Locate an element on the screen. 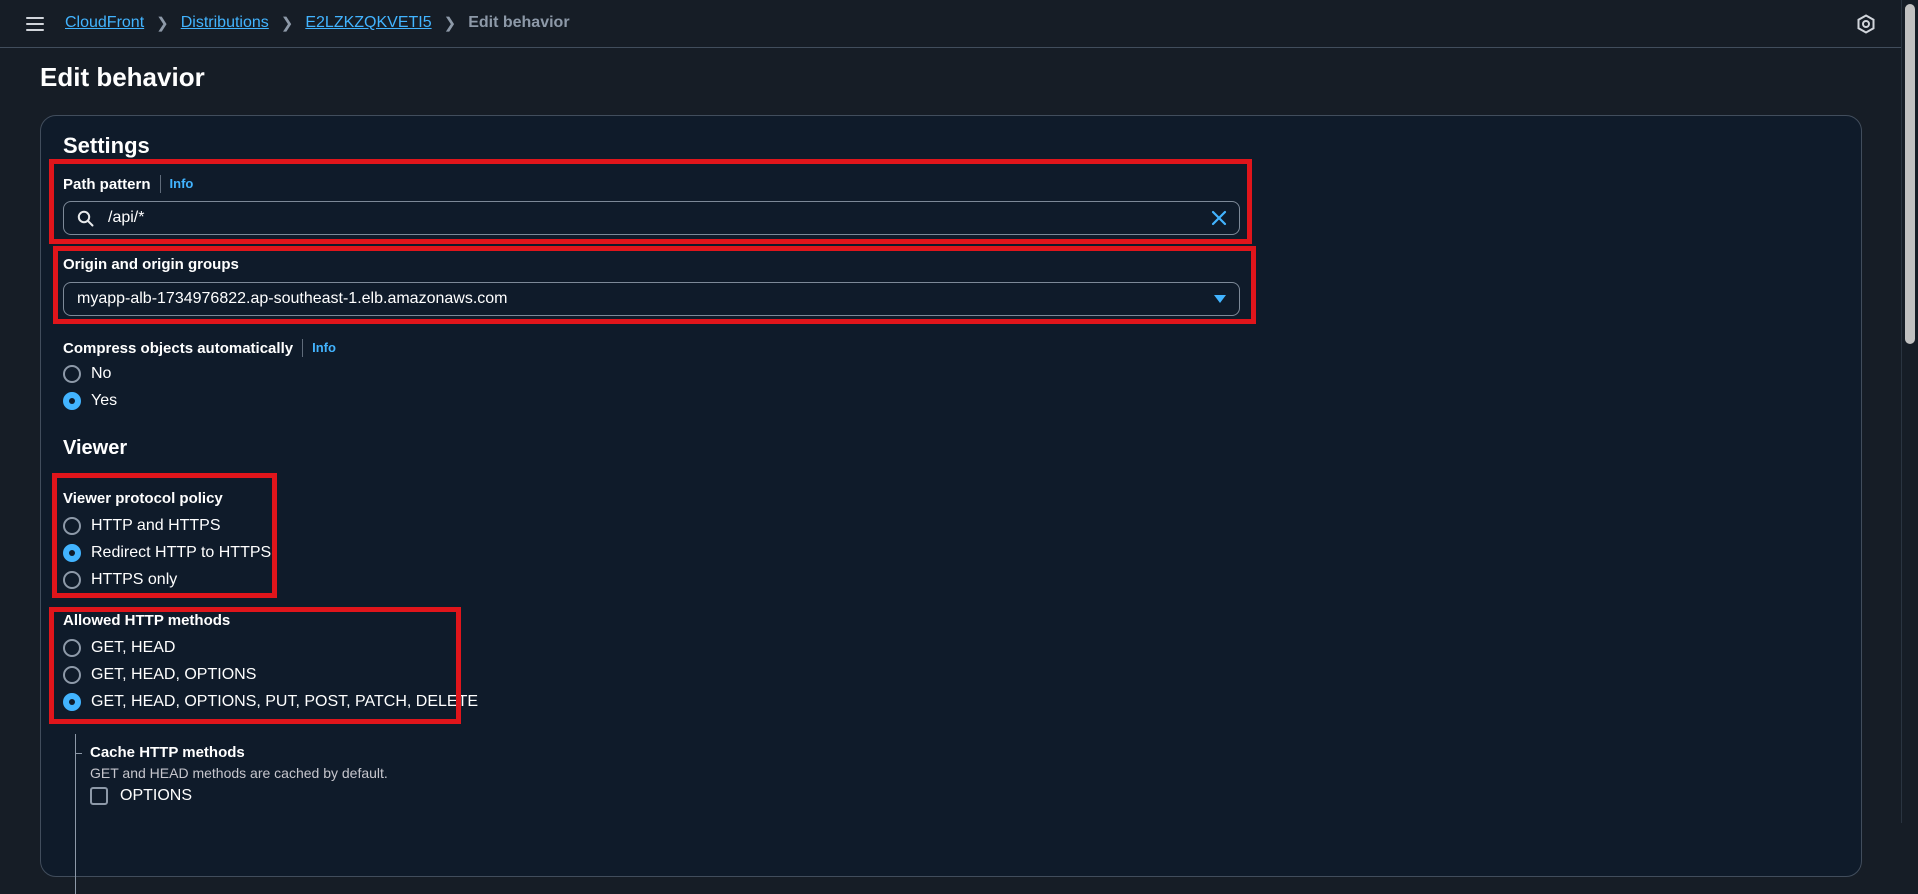  caret-down-icon is located at coordinates (1220, 299).